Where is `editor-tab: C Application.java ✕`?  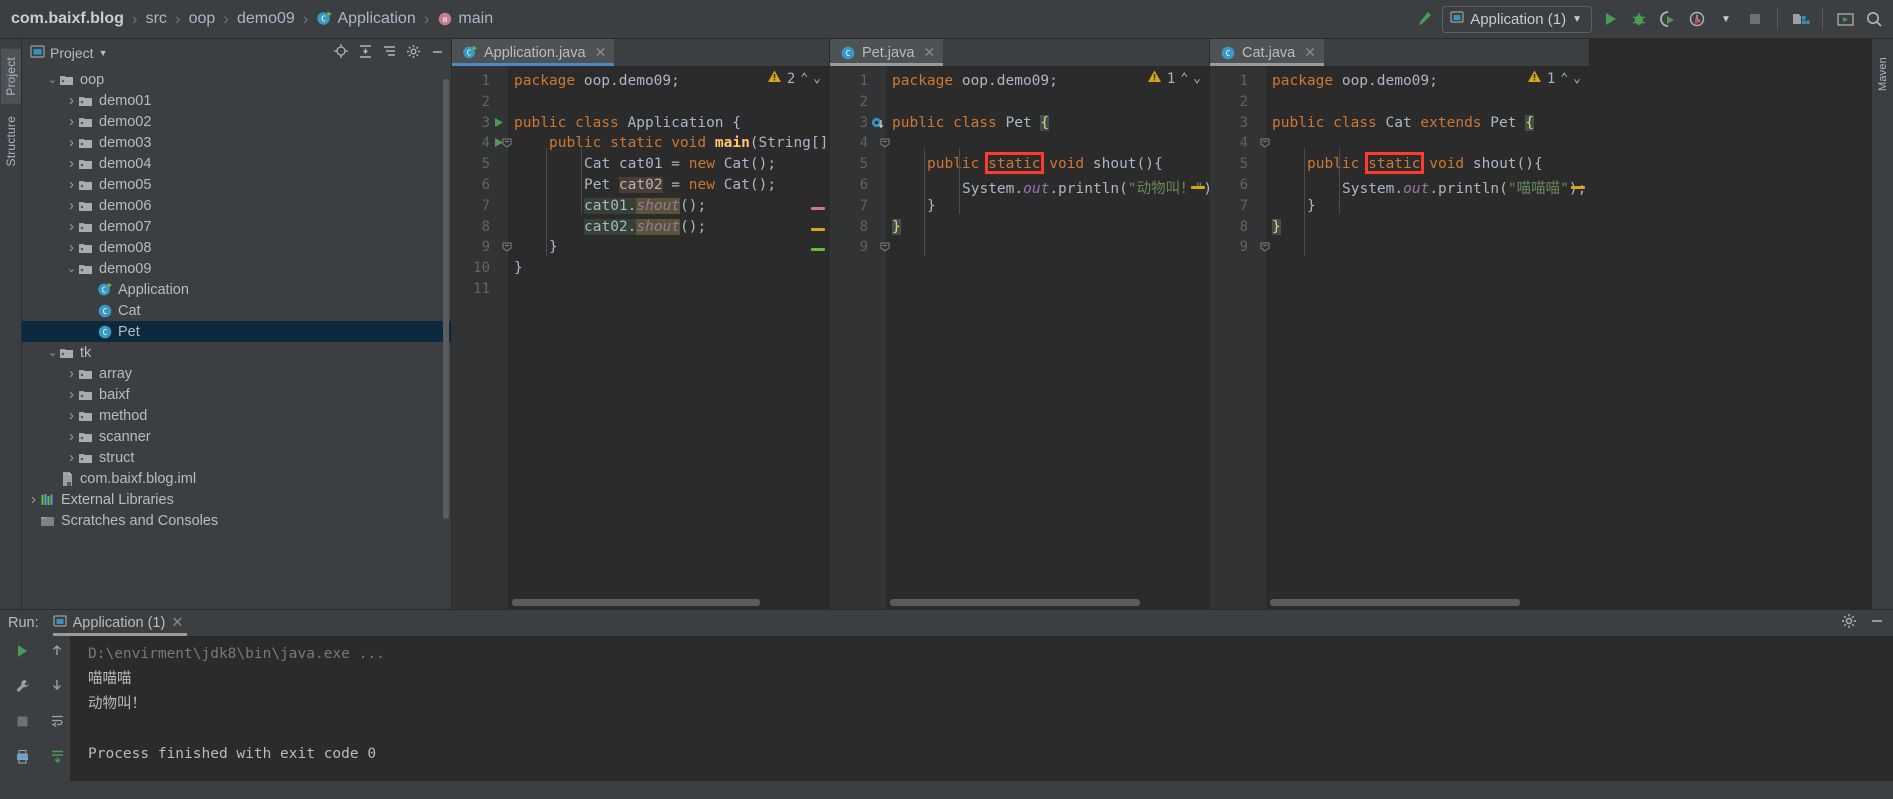
editor-tab: C Application.java ✕ is located at coordinates (533, 52).